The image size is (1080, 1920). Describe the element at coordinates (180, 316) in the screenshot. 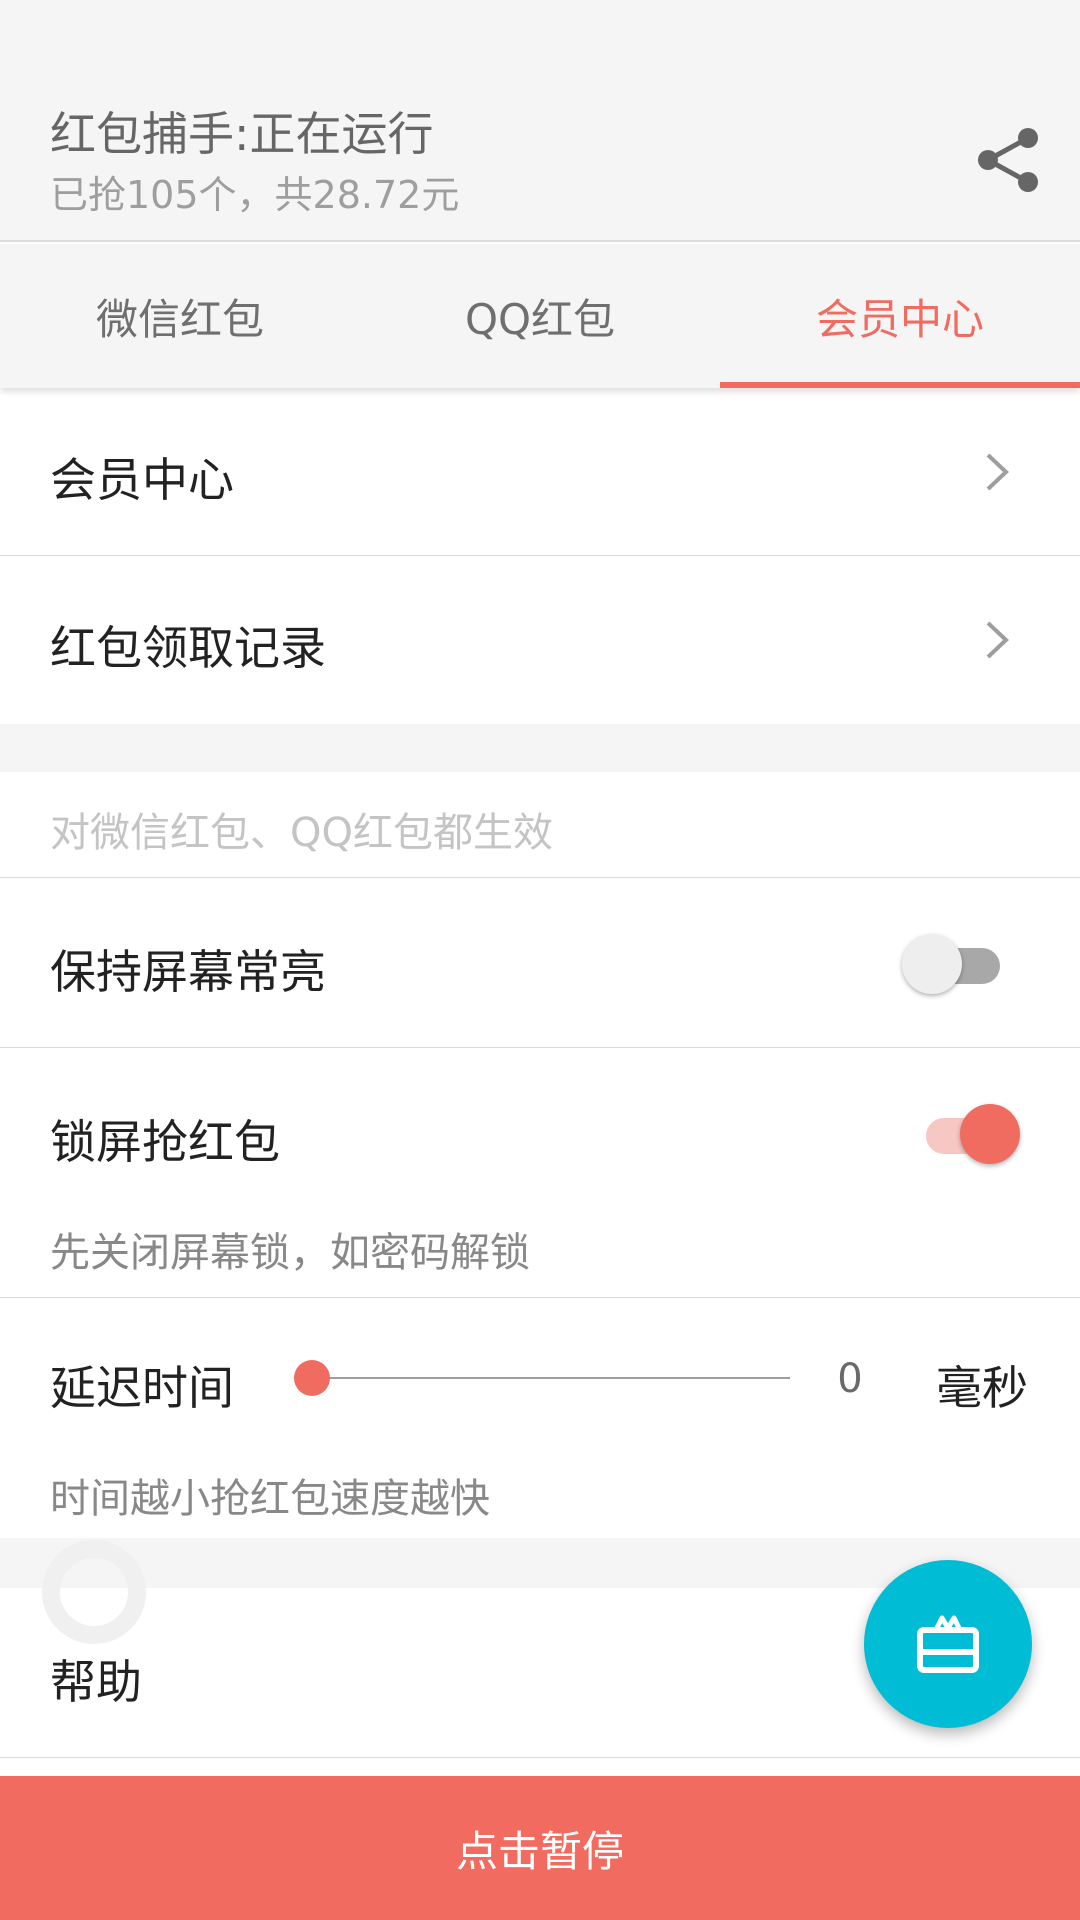

I see `tab-wechat: 微信红包` at that location.